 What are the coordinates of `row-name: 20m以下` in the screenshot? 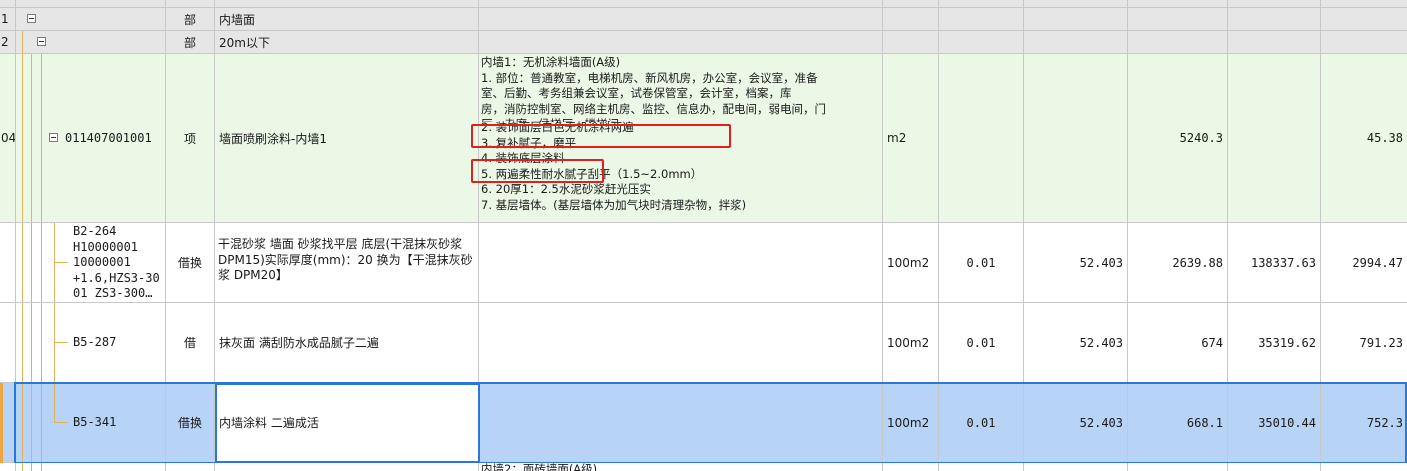 It's located at (347, 42).